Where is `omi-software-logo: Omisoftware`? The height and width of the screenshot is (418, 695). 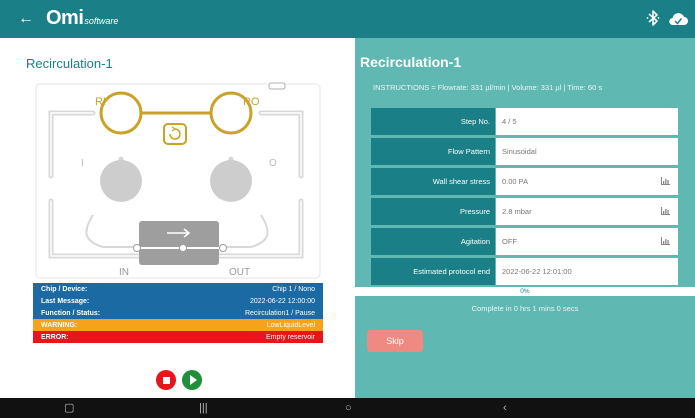
omi-software-logo: Omisoftware is located at coordinates (82, 18).